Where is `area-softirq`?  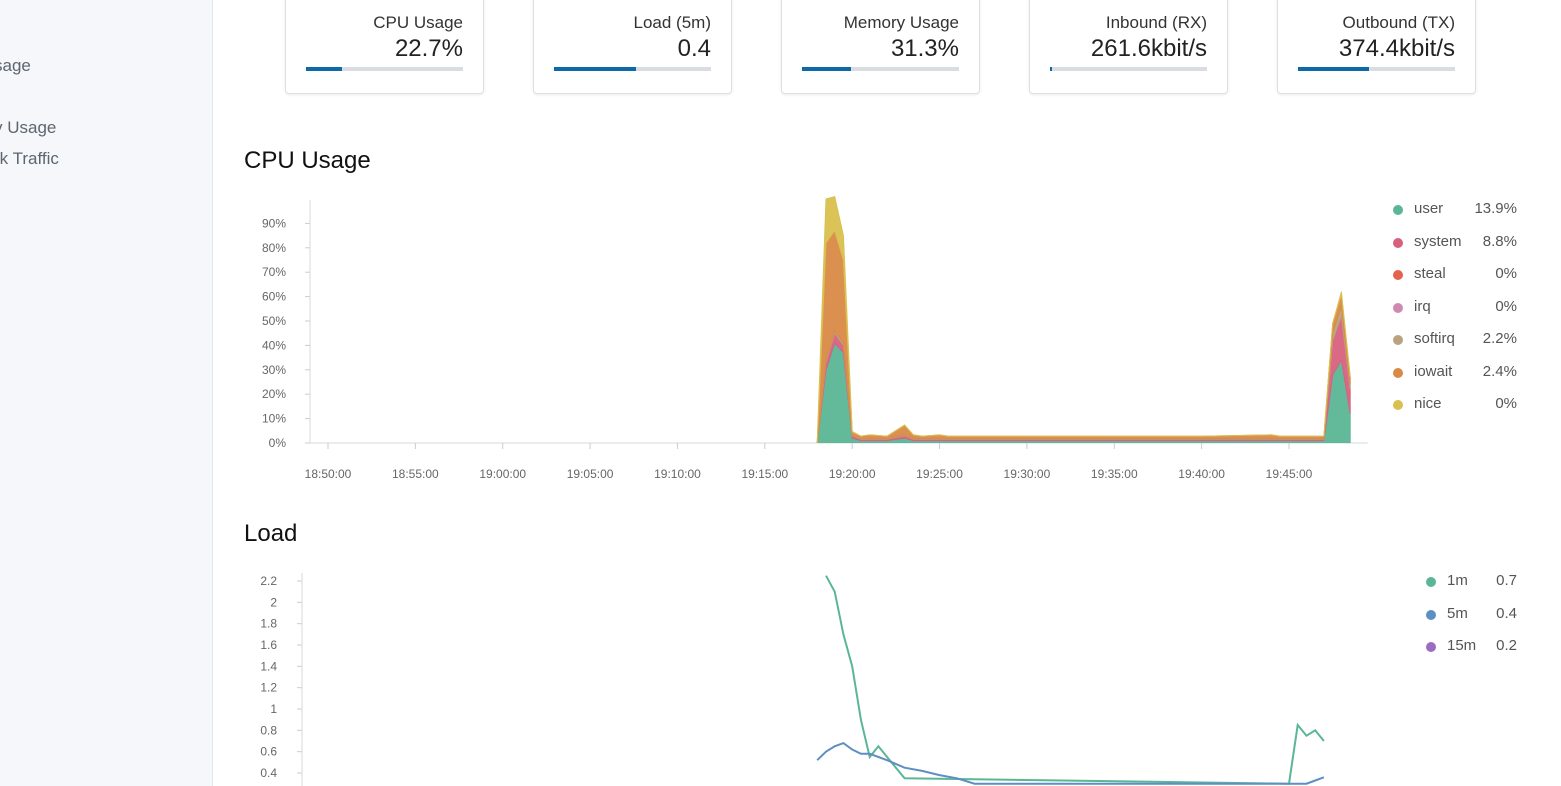 area-softirq is located at coordinates (1083, 374).